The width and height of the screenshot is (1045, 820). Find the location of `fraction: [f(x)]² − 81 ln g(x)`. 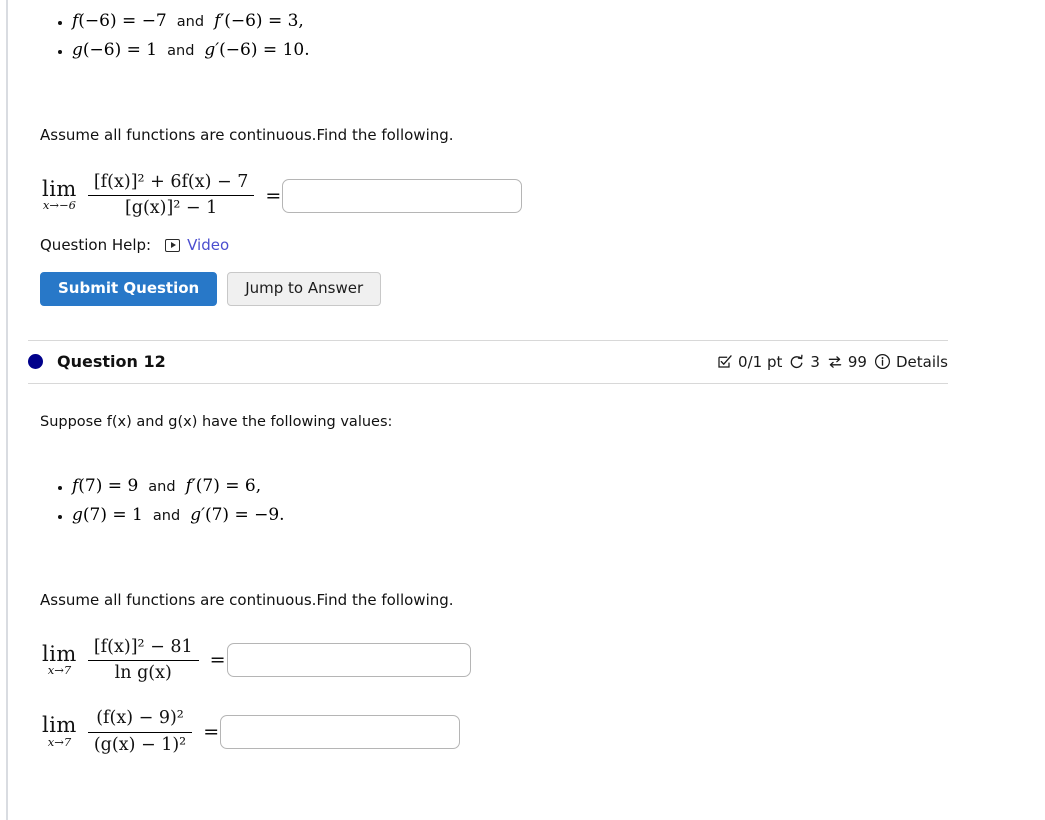

fraction: [f(x)]² − 81 ln g(x) is located at coordinates (143, 660).